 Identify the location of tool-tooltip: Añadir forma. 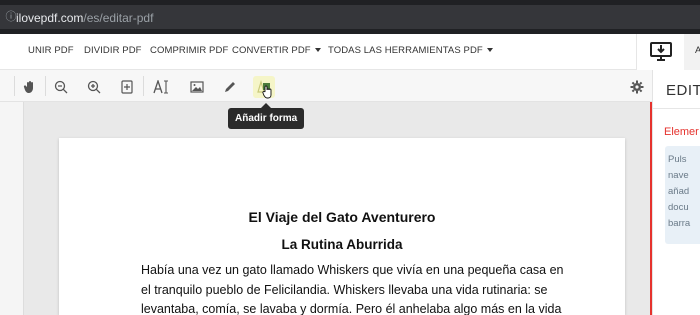
(266, 116).